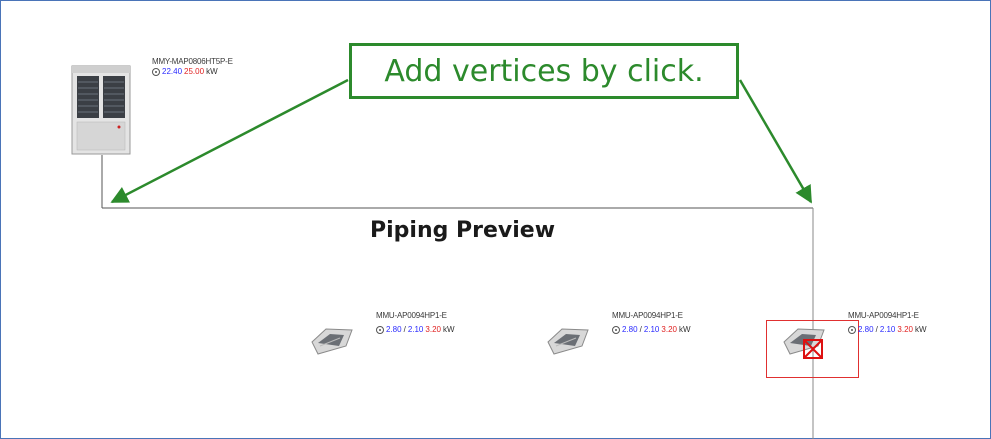 The width and height of the screenshot is (991, 439). What do you see at coordinates (101, 110) in the screenshot?
I see `outdoor-condenser-icon` at bounding box center [101, 110].